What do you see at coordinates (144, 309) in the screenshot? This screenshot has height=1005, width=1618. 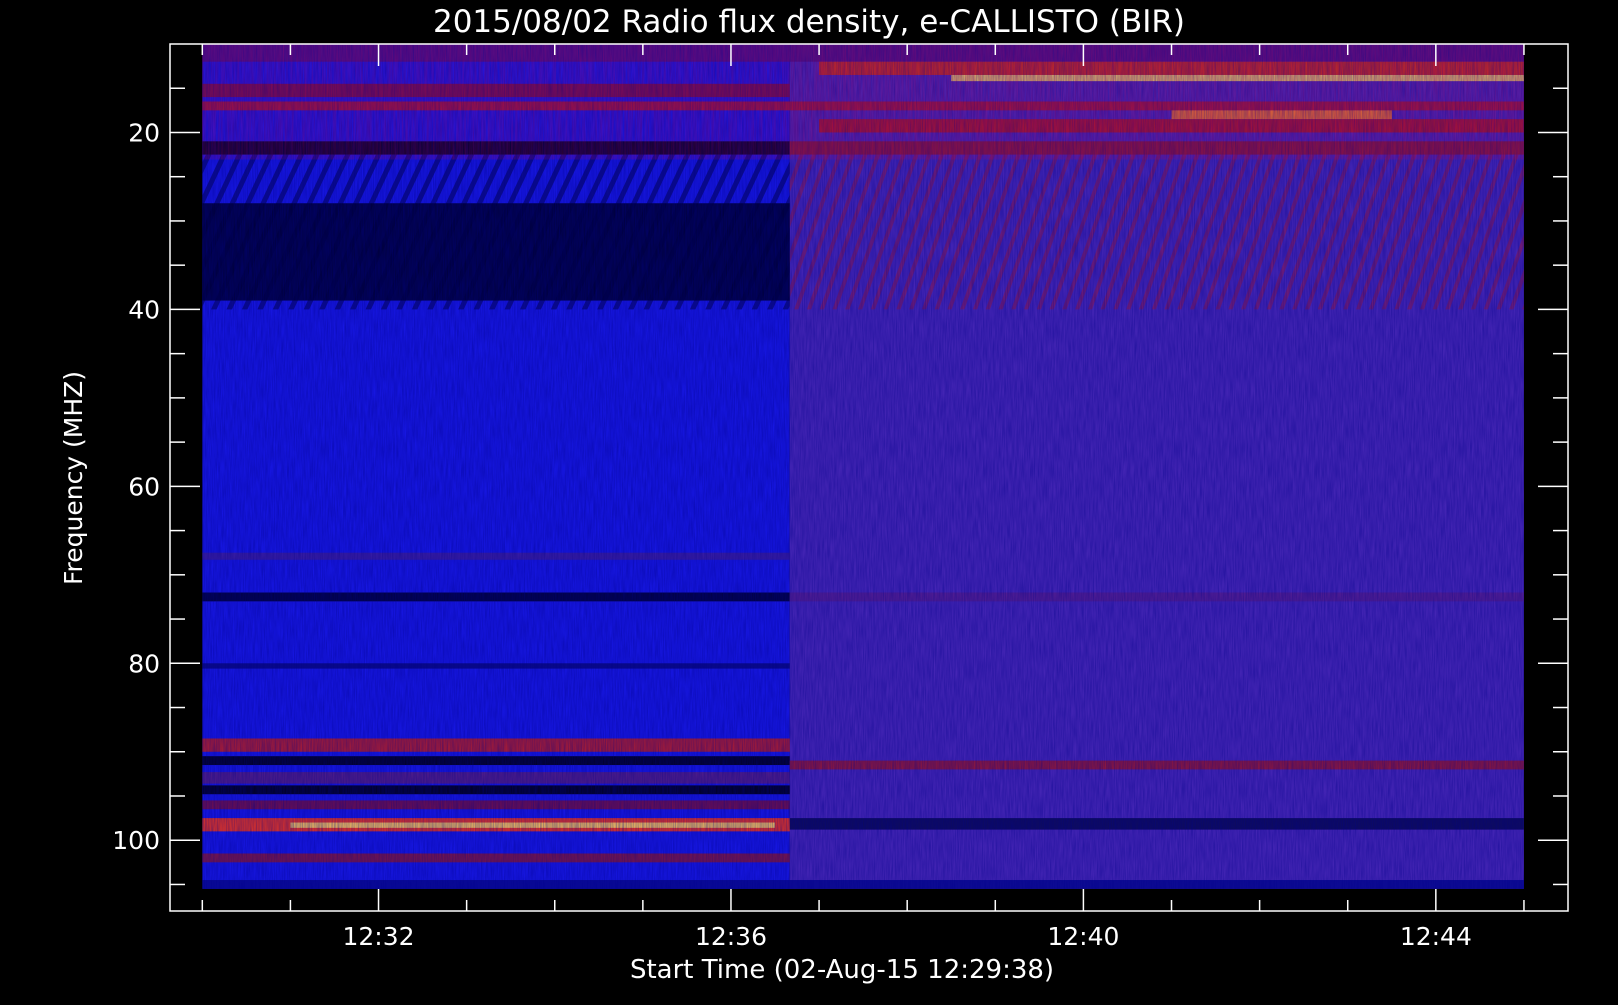 I see `y-tick-label-1: 40` at bounding box center [144, 309].